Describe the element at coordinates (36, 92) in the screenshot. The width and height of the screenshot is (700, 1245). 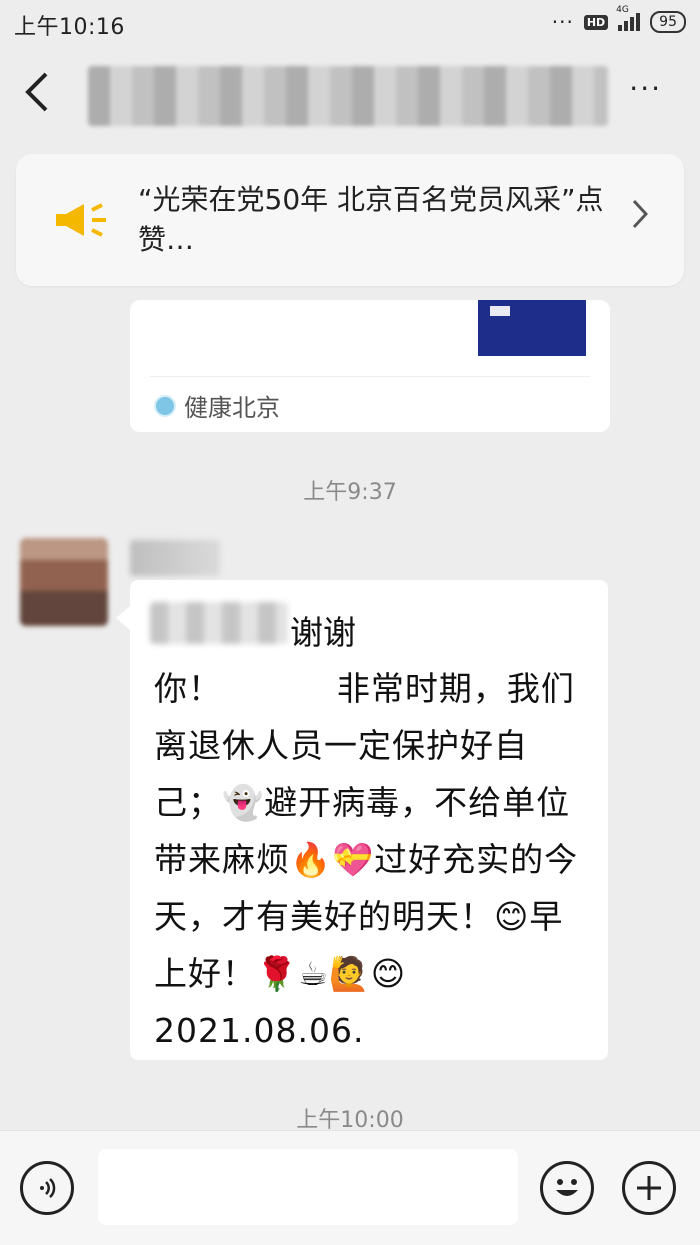
I see `chevron-left-icon` at that location.